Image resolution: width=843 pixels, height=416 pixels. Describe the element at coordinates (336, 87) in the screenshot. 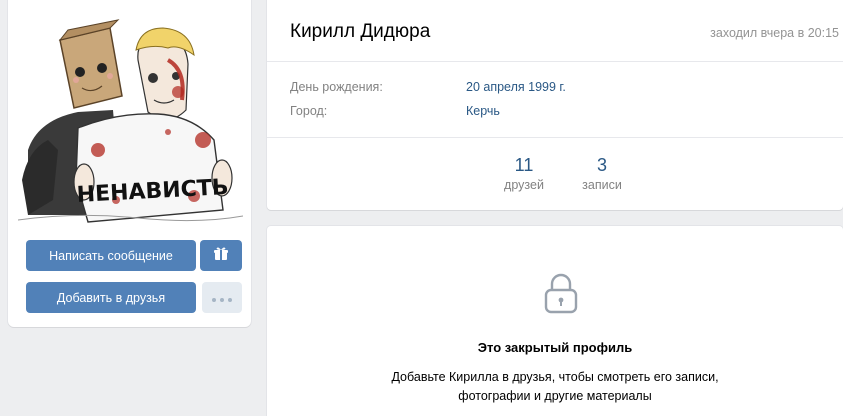

I see `birthday-label: День рождения:` at that location.